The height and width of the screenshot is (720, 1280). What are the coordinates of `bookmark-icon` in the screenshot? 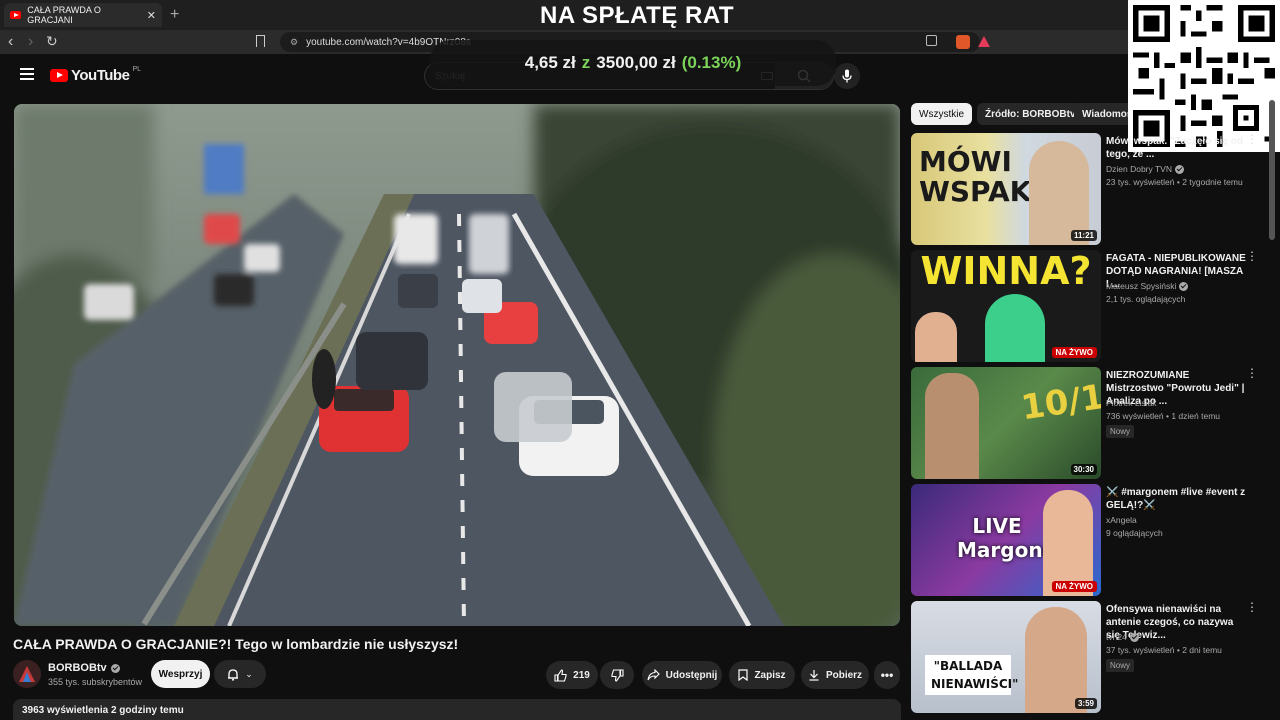 It's located at (260, 41).